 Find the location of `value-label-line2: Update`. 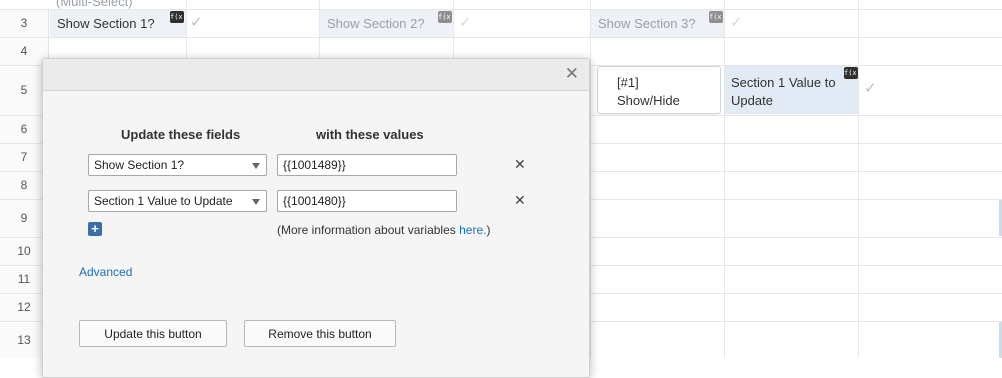

value-label-line2: Update is located at coordinates (752, 100).